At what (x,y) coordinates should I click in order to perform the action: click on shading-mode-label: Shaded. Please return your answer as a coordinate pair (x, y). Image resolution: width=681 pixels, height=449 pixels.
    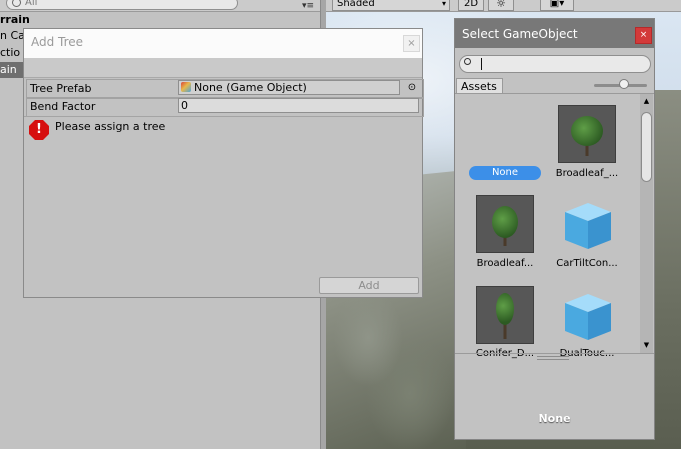
    Looking at the image, I should click on (356, 4).